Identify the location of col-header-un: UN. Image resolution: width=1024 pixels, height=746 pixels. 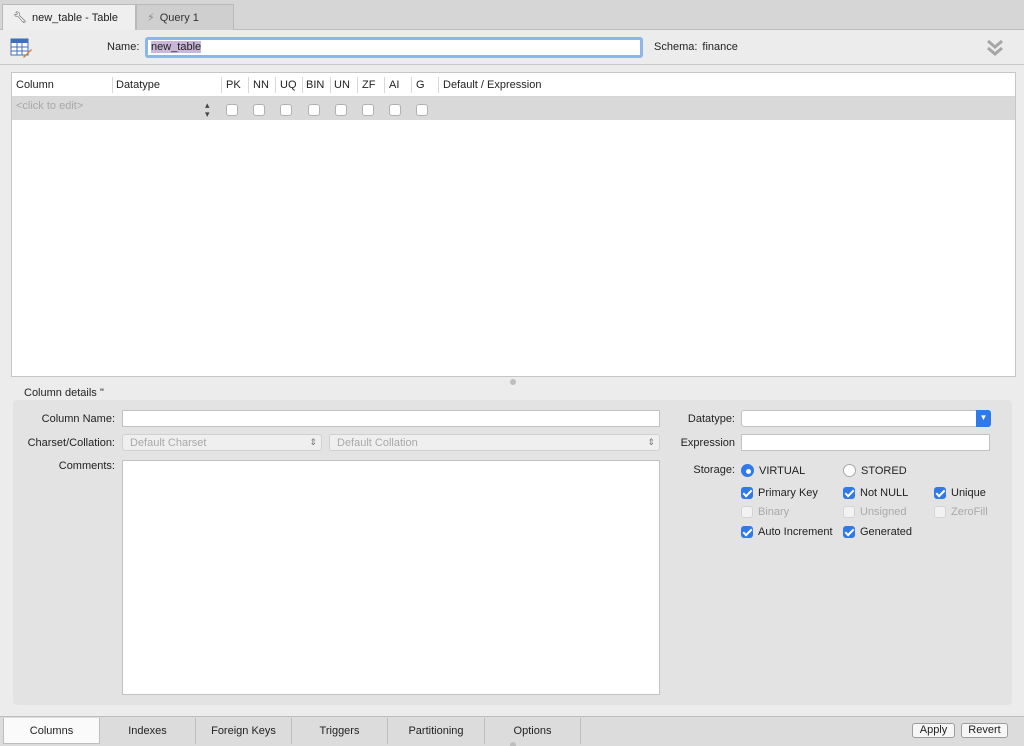
(342, 85).